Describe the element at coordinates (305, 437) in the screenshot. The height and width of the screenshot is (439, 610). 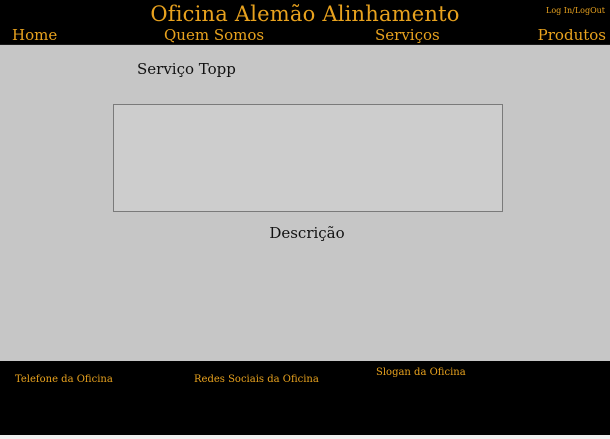
I see `bottom-strip` at that location.